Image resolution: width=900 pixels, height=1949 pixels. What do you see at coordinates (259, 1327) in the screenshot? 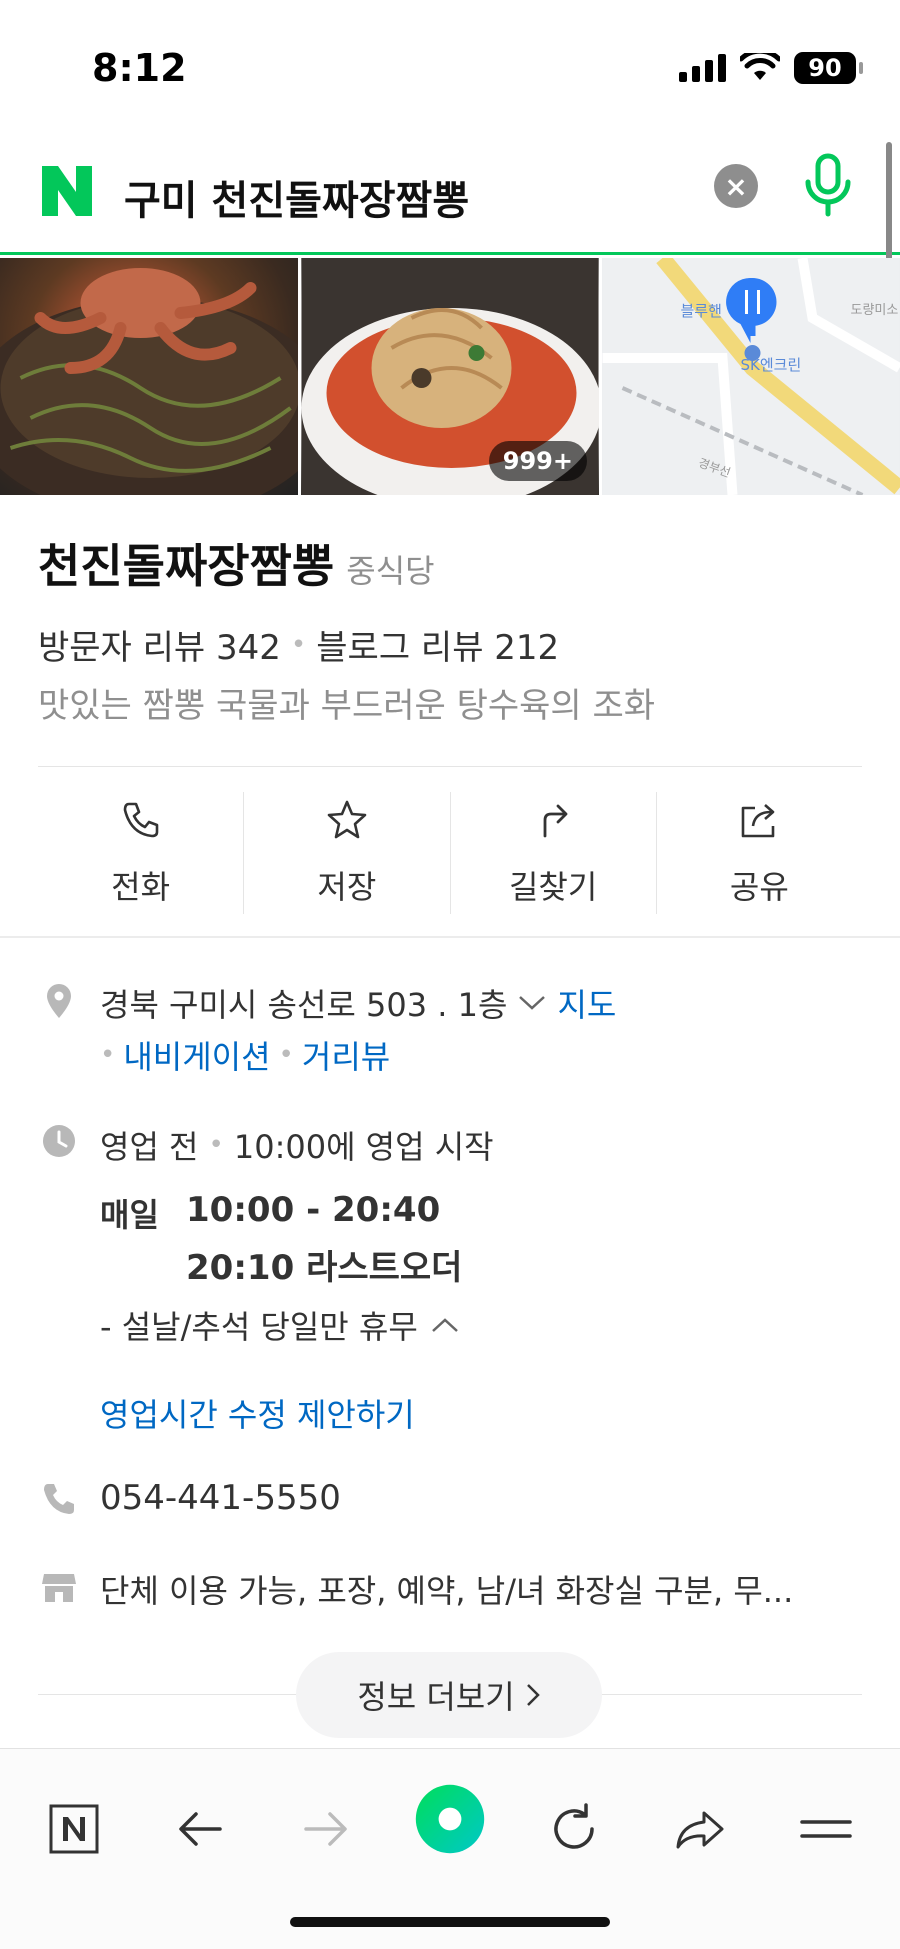
I see `holiday-note: - 설날/추석 당일만 휴무` at bounding box center [259, 1327].